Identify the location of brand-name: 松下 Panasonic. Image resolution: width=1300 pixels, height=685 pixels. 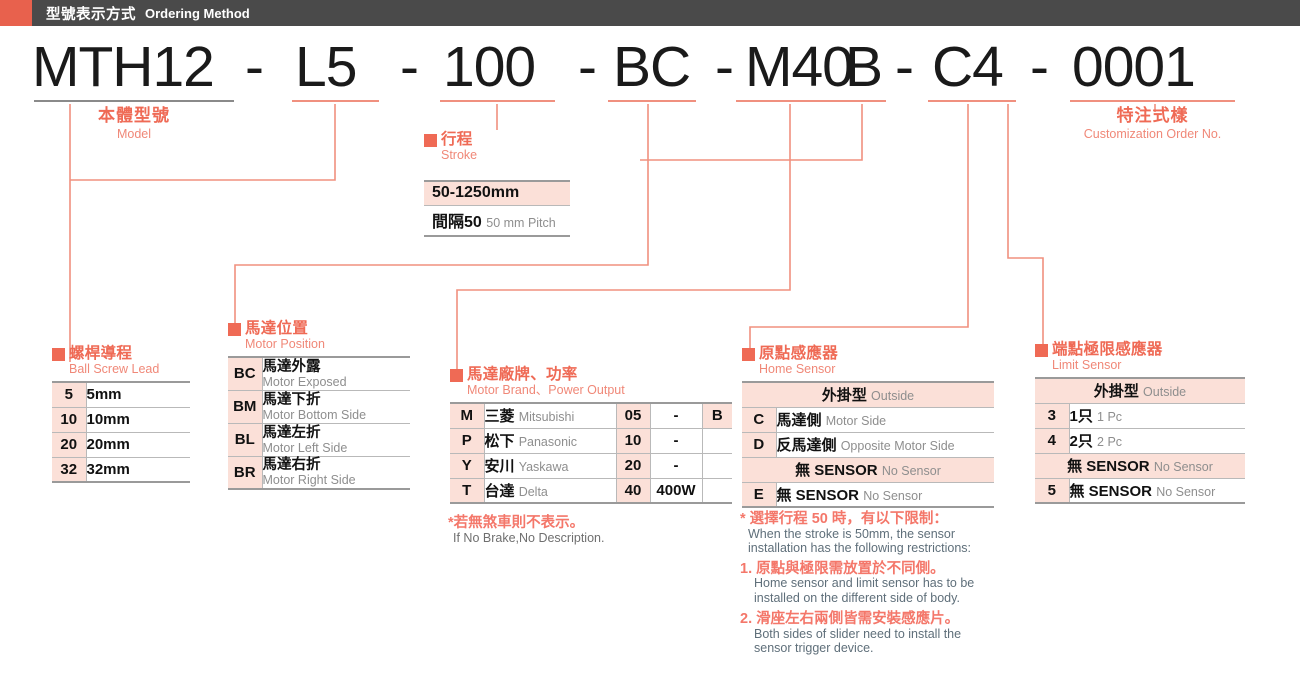
(550, 441).